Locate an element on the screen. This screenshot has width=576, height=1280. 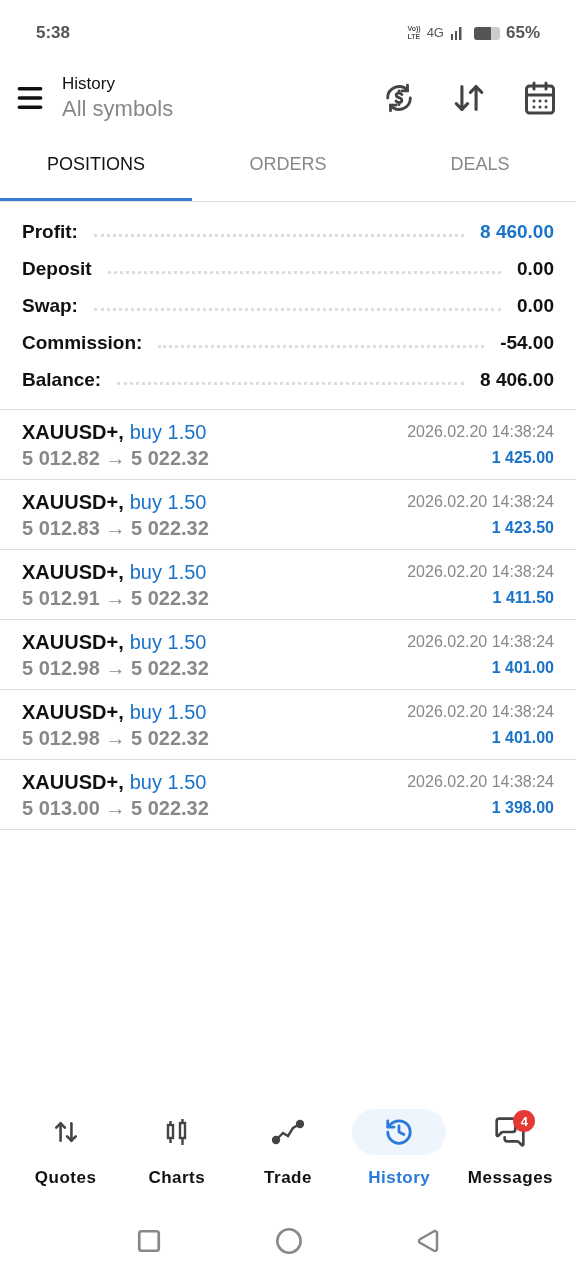
unread-badge: 4 is located at coordinates (524, 1121).